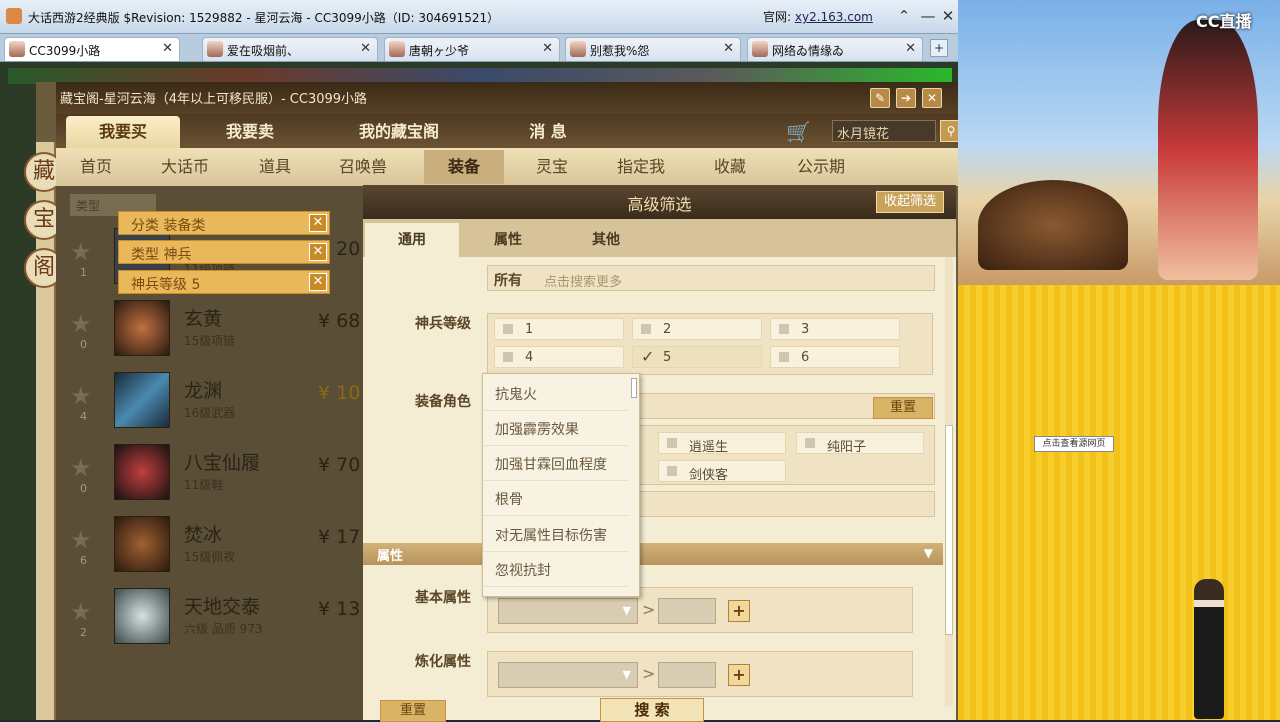 The width and height of the screenshot is (1280, 722). Describe the element at coordinates (653, 49) in the screenshot. I see `tab-4: 别惹我%怨 ✕` at that location.